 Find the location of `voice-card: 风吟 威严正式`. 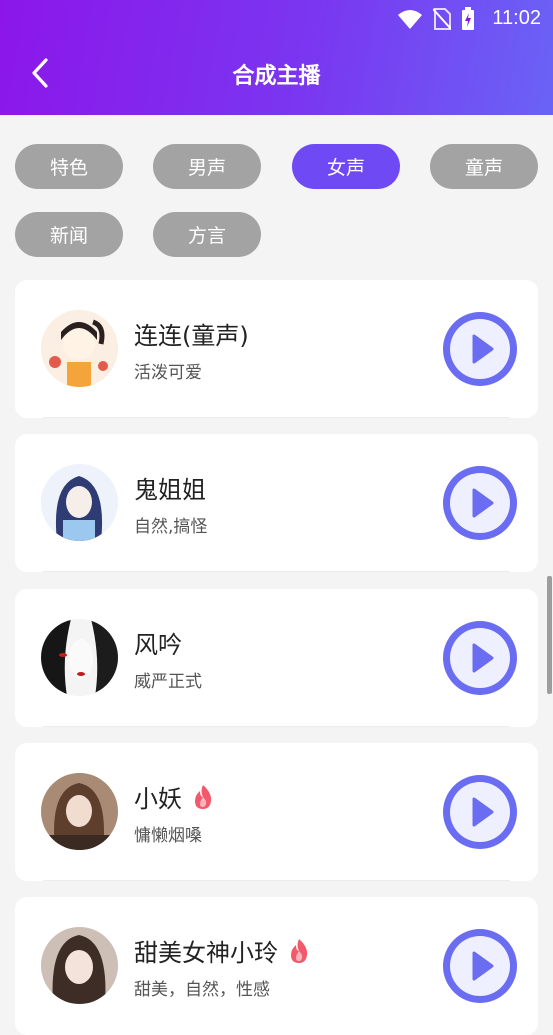

voice-card: 风吟 威严正式 is located at coordinates (276, 658).